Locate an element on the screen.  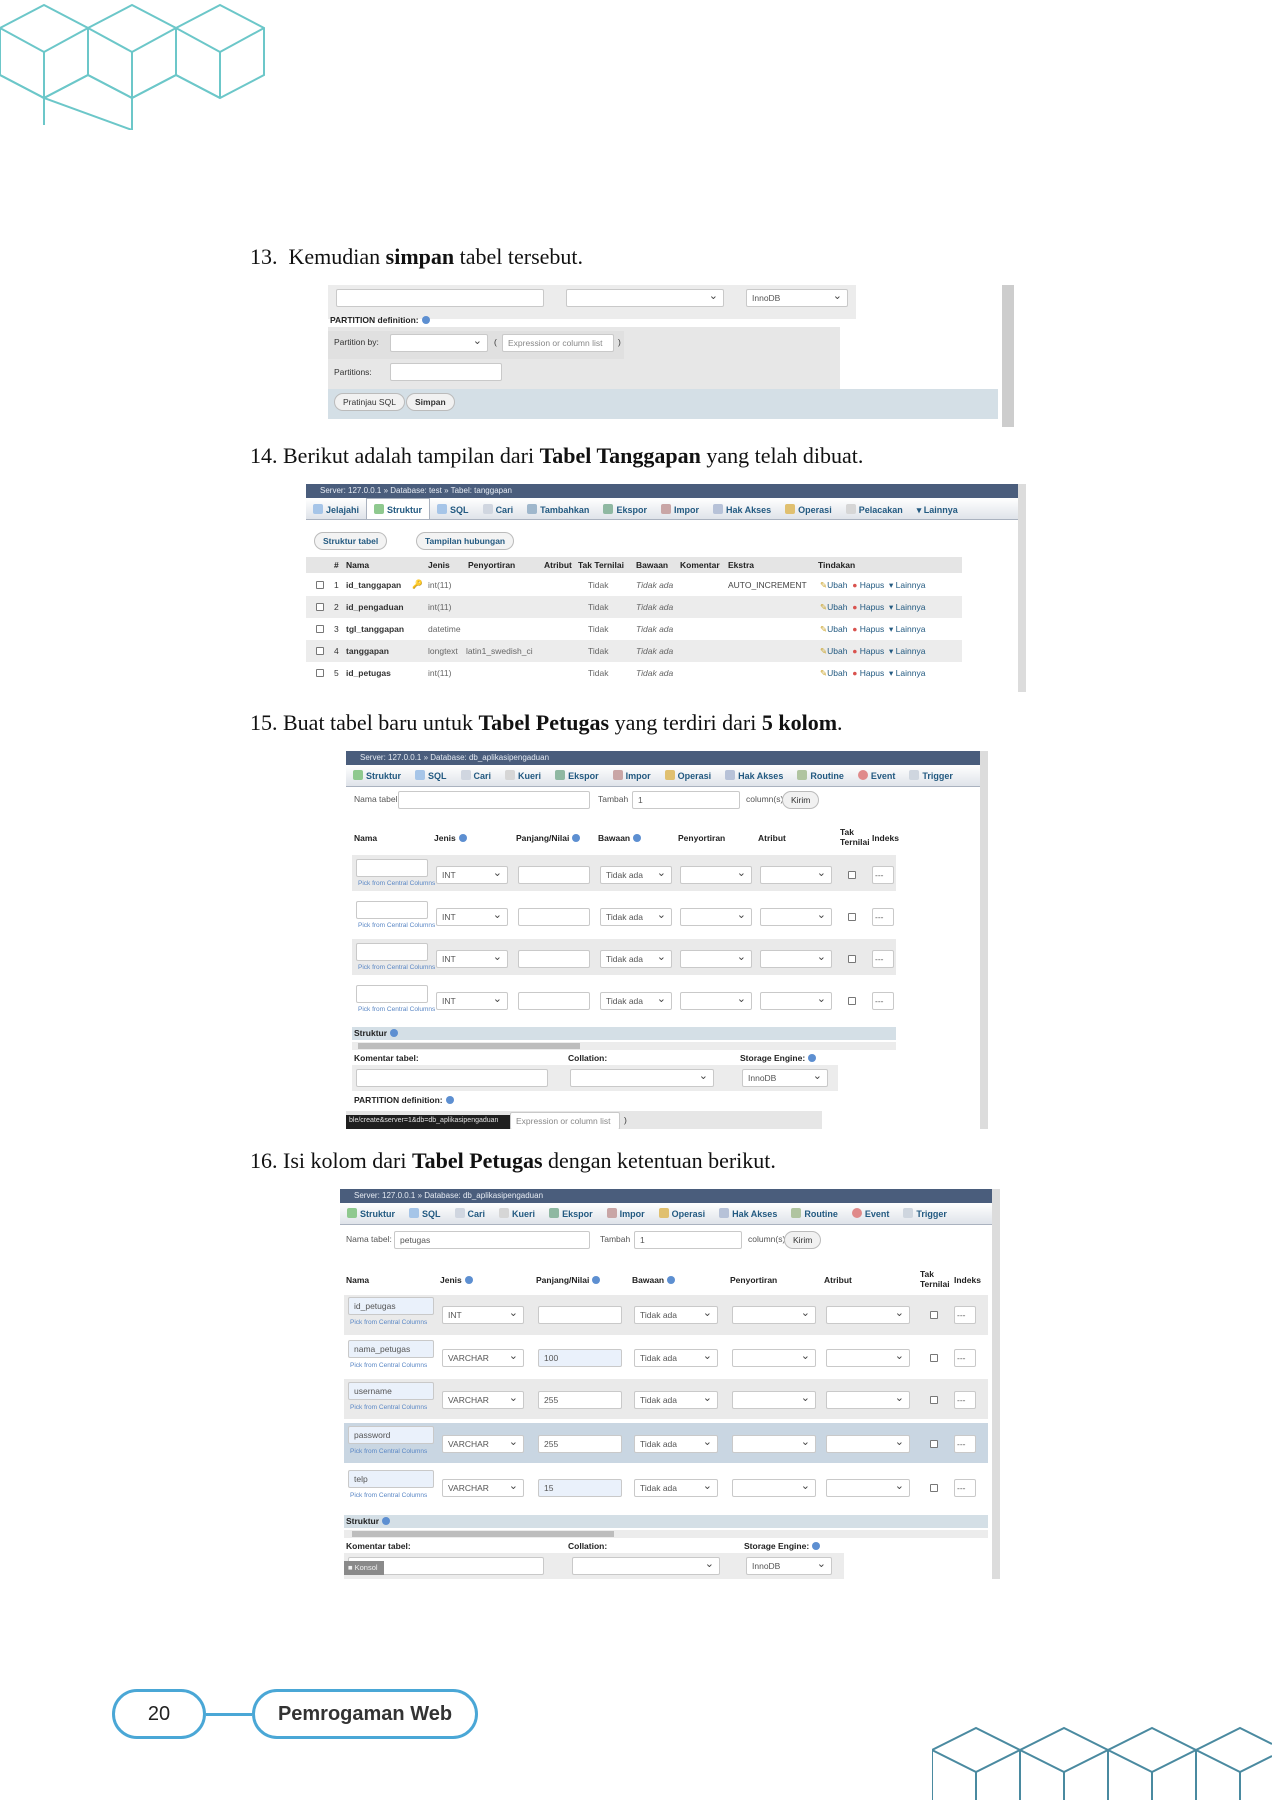
column-name-input: nama_petugas is located at coordinates (391, 1349).